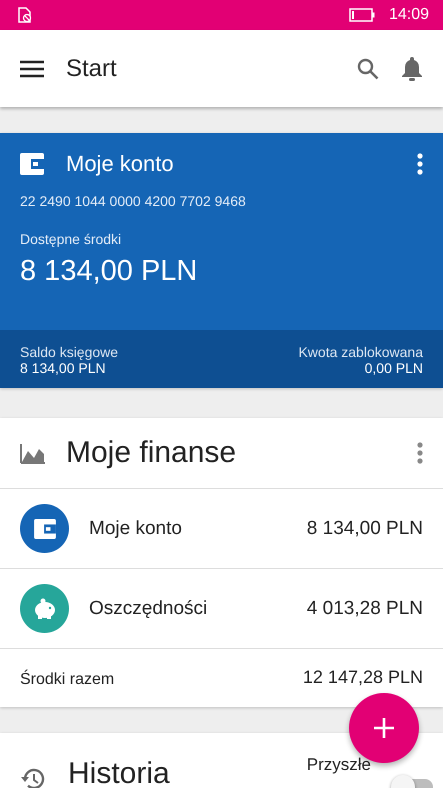 This screenshot has height=788, width=443. Describe the element at coordinates (136, 529) in the screenshot. I see `finance-name: Moje konto` at that location.